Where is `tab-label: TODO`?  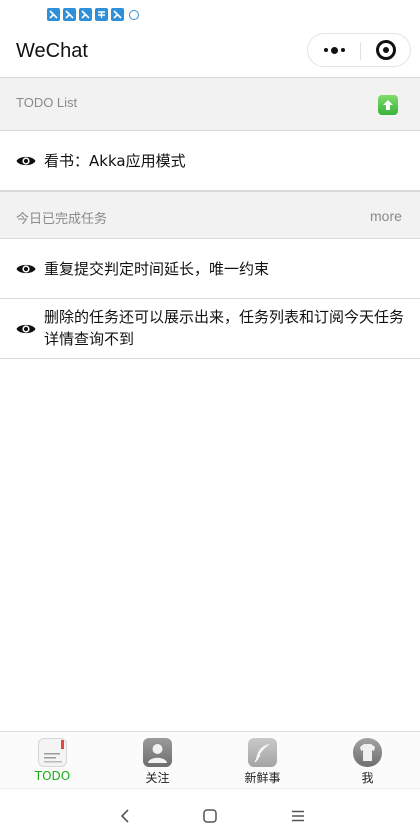
tab-label: TODO is located at coordinates (52, 776).